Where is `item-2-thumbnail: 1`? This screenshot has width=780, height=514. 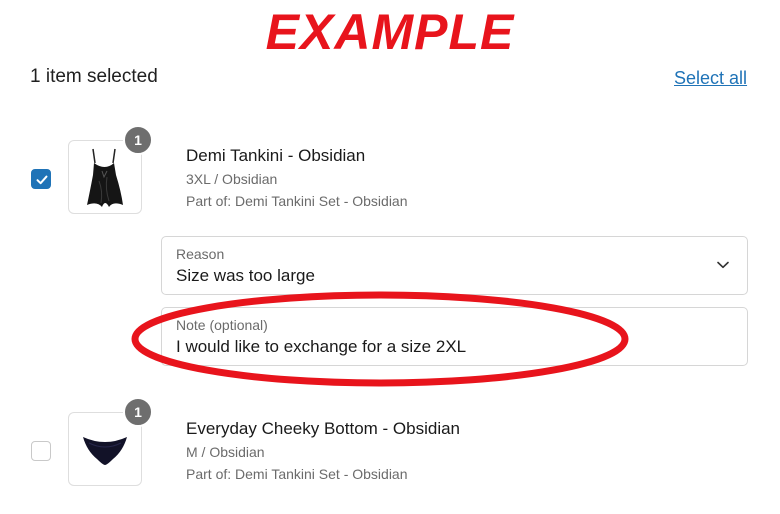 item-2-thumbnail: 1 is located at coordinates (110, 441).